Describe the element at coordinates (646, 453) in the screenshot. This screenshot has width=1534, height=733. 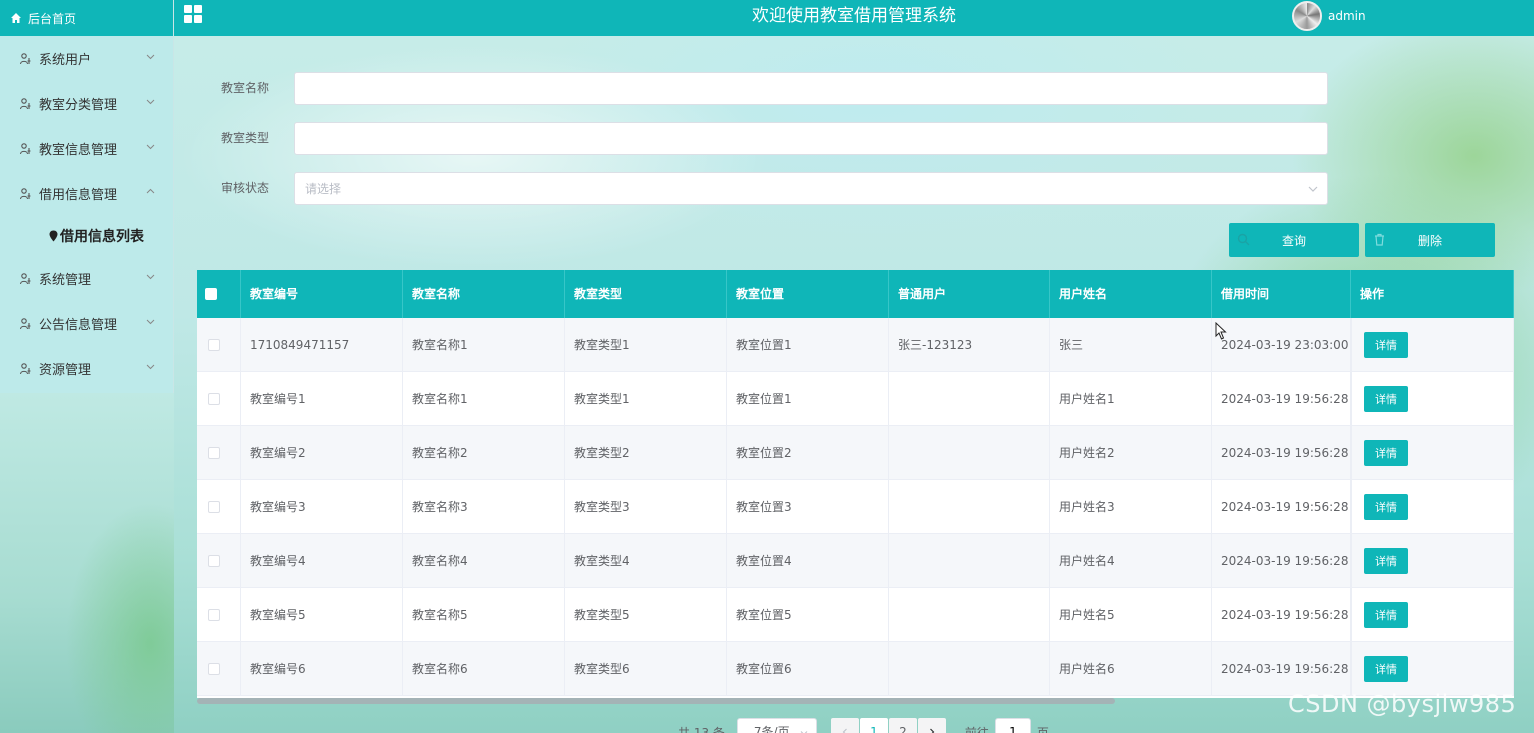
I see `table-cell: 教室类型2` at that location.